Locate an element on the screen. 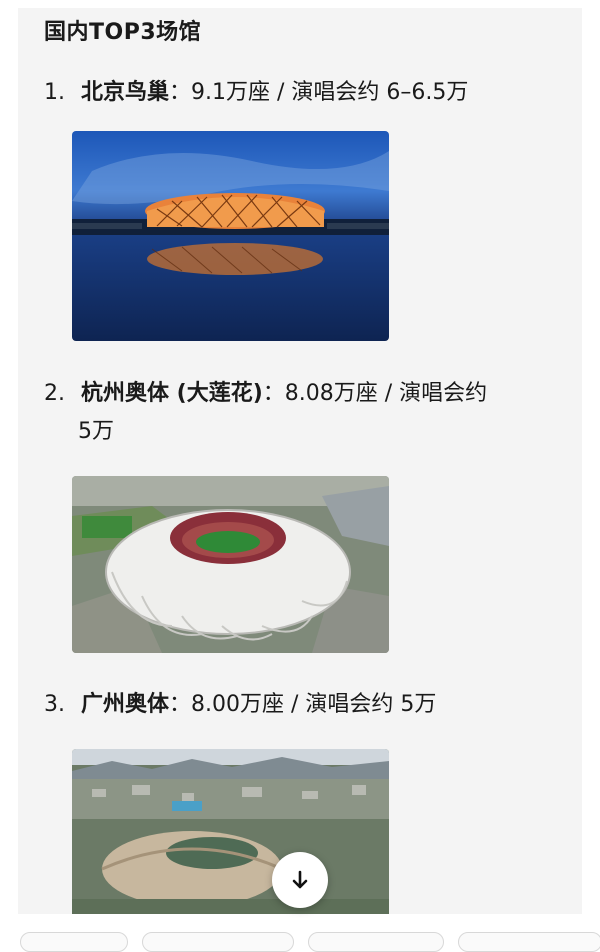 Image resolution: width=600 pixels, height=952 pixels. venue-name: 北京鸟巢 is located at coordinates (125, 92).